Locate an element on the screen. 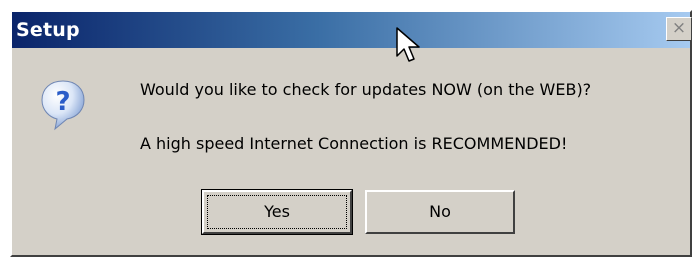 The width and height of the screenshot is (692, 257). question-icon: ? is located at coordinates (63, 105).